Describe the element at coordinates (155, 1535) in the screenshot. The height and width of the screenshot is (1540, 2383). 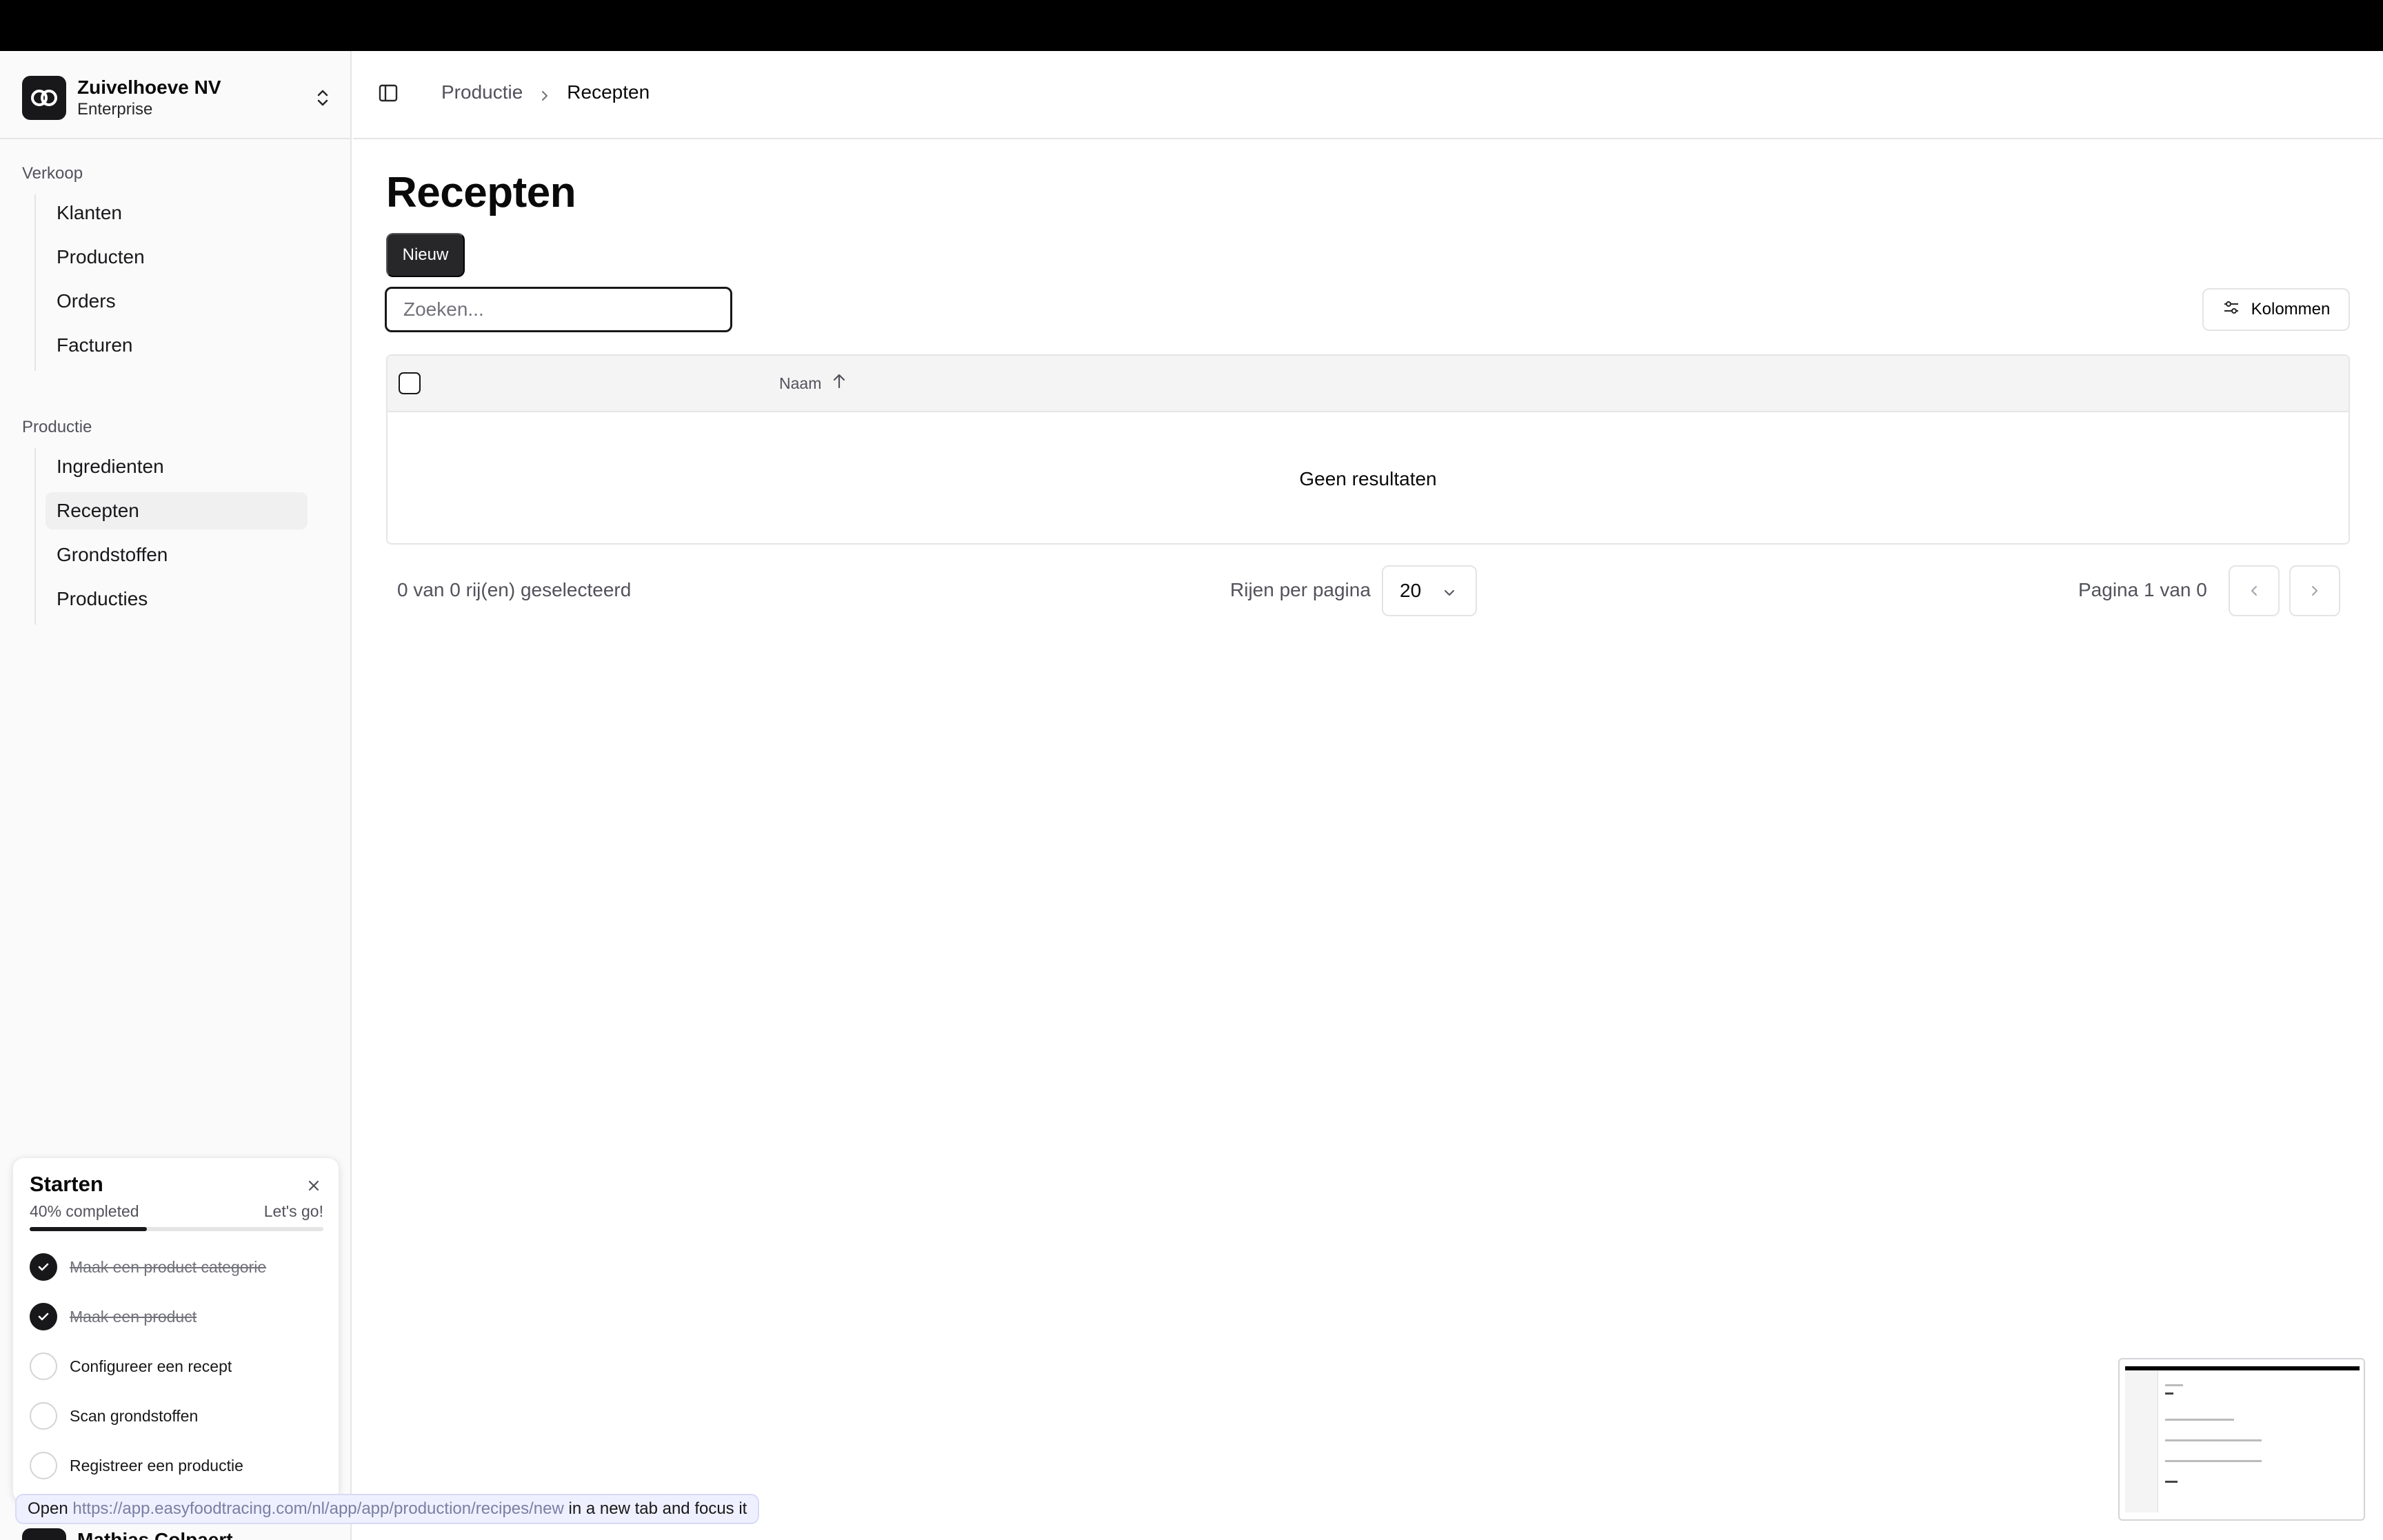
I see `user-name: Mathias Colpaert` at that location.